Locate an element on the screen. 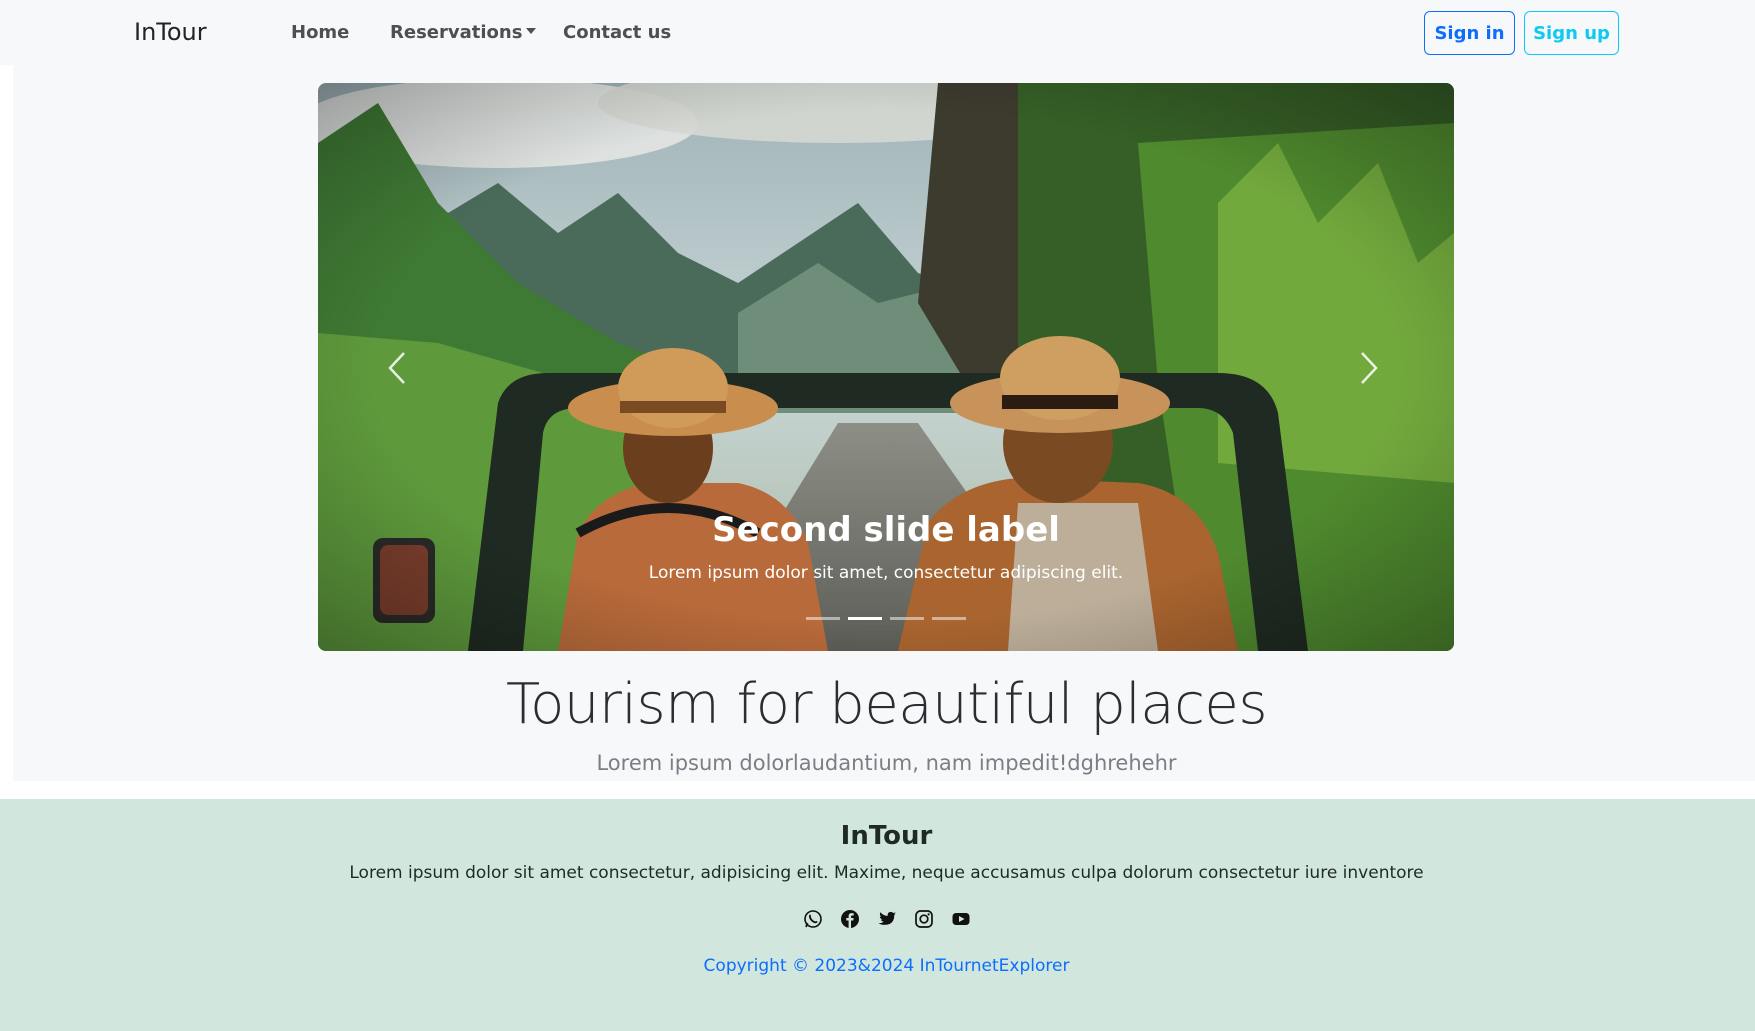 This screenshot has height=1031, width=1755. carousel-prev-button is located at coordinates (398, 368).